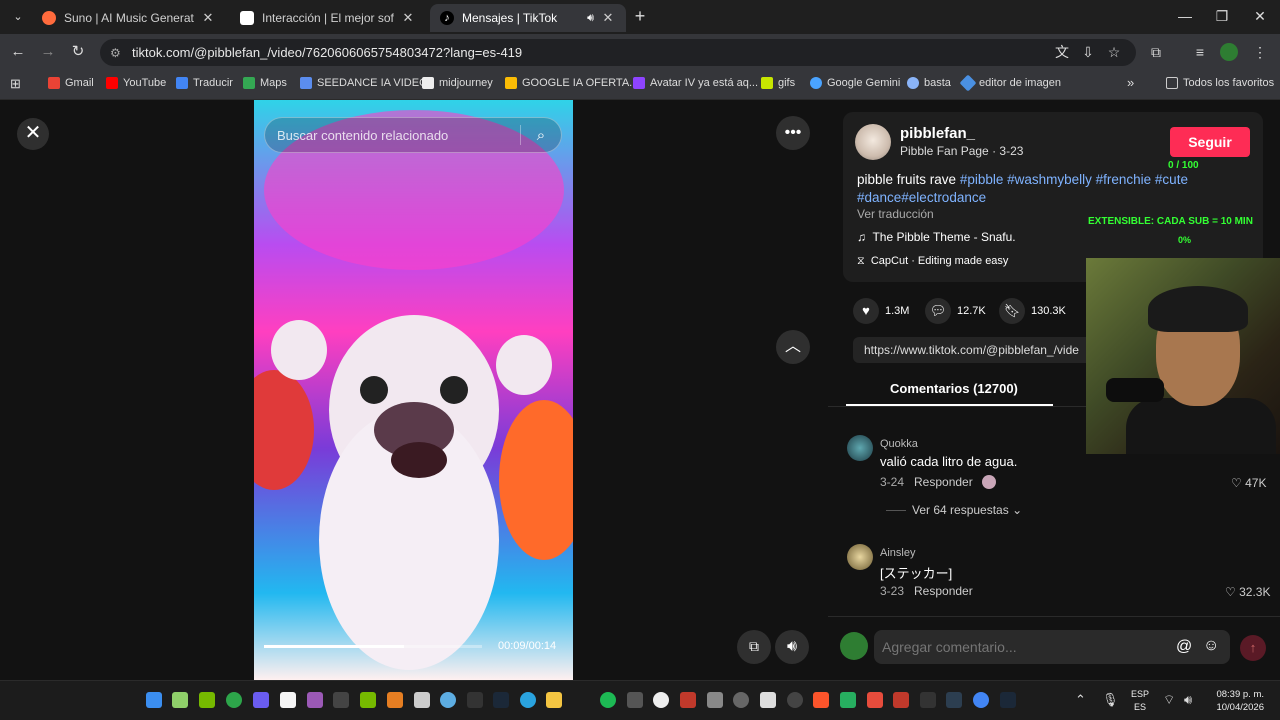 Image resolution: width=1280 pixels, height=720 pixels. What do you see at coordinates (457, 83) in the screenshot?
I see `bookmark-midjourney: midjourney` at bounding box center [457, 83].